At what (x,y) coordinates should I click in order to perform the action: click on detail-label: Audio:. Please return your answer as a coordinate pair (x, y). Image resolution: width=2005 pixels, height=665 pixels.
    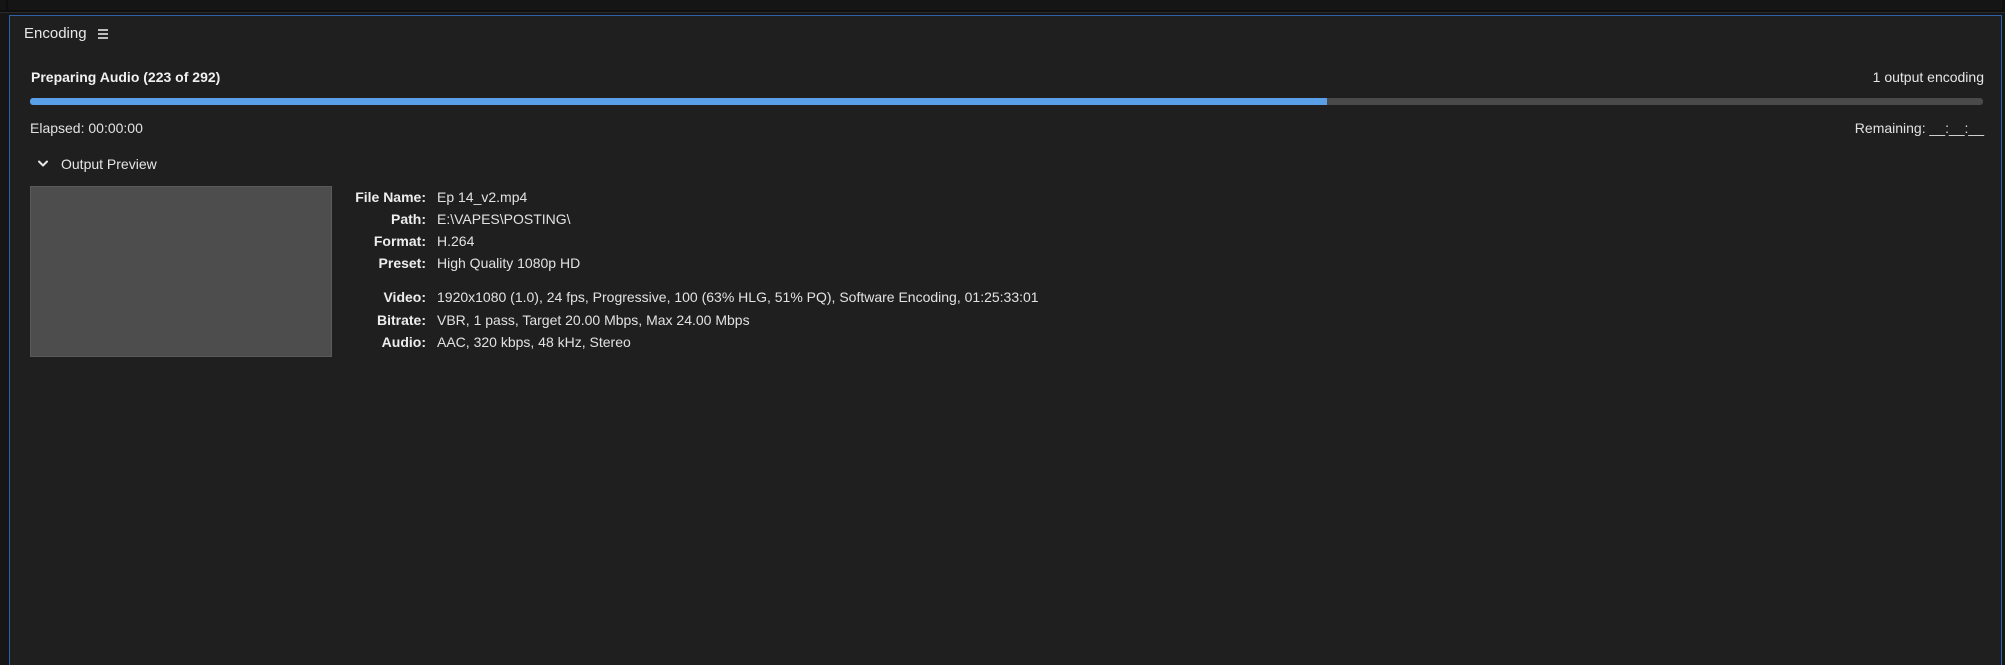
    Looking at the image, I should click on (403, 342).